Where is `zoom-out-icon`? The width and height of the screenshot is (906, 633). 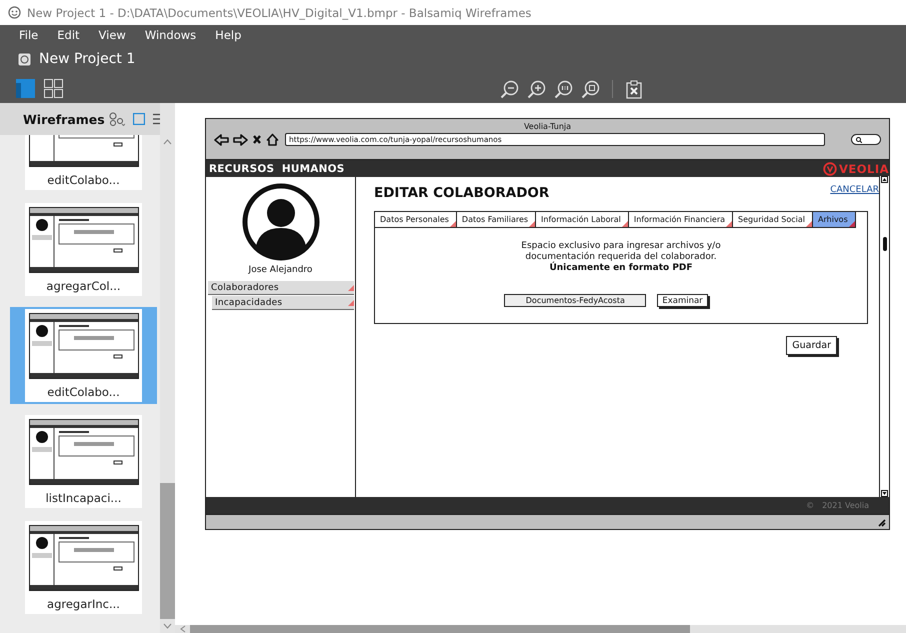 zoom-out-icon is located at coordinates (509, 89).